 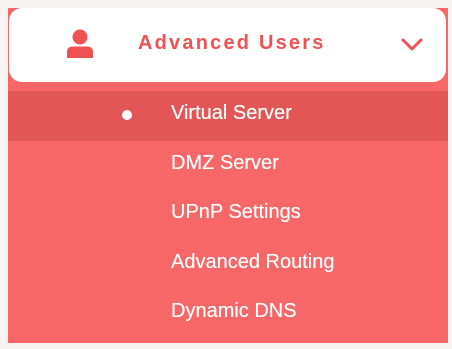 I want to click on active-bullet-icon, so click(x=127, y=115).